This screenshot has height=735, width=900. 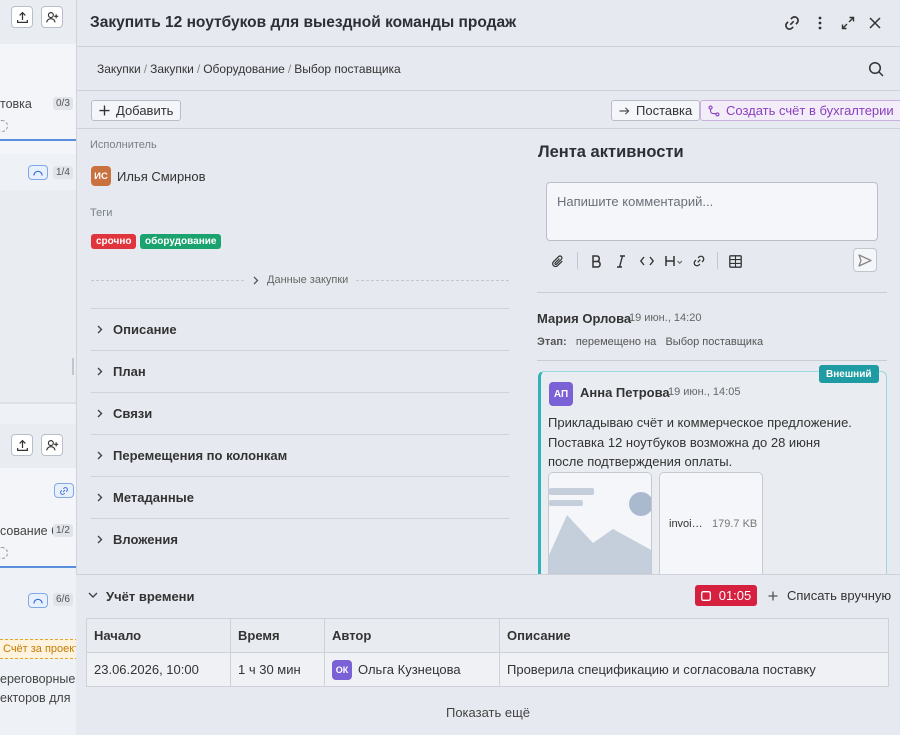 What do you see at coordinates (38, 679) in the screenshot?
I see `card-title: ереговорные о` at bounding box center [38, 679].